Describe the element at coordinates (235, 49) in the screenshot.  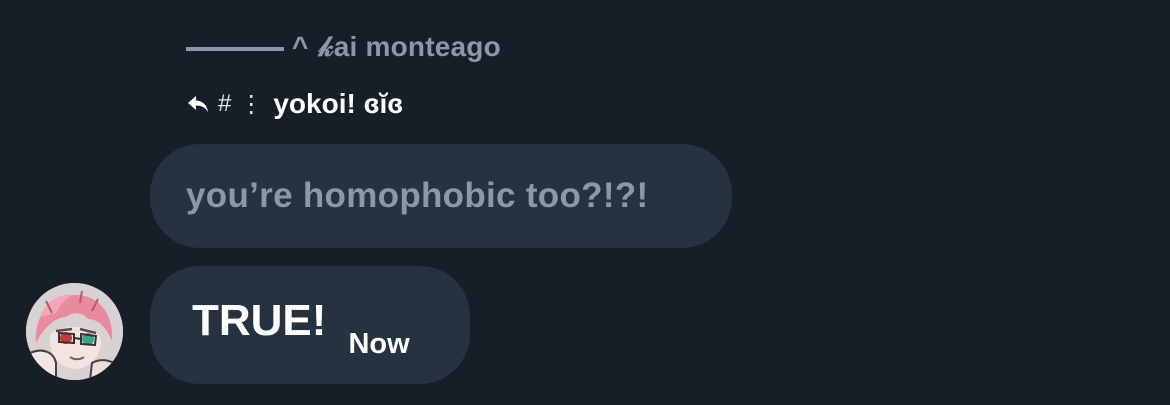
I see `reply-line` at that location.